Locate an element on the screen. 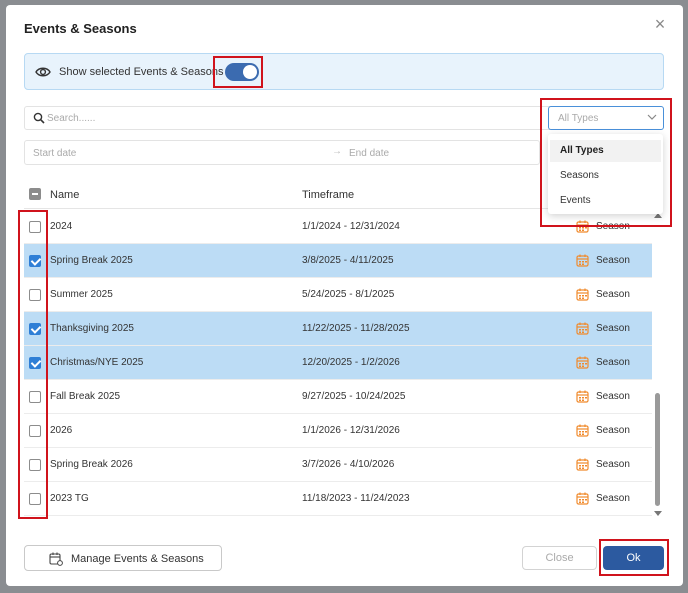 Image resolution: width=688 pixels, height=593 pixels. table-row: 2023 TG 11/18/2023 - 11/24/2023 Season is located at coordinates (338, 499).